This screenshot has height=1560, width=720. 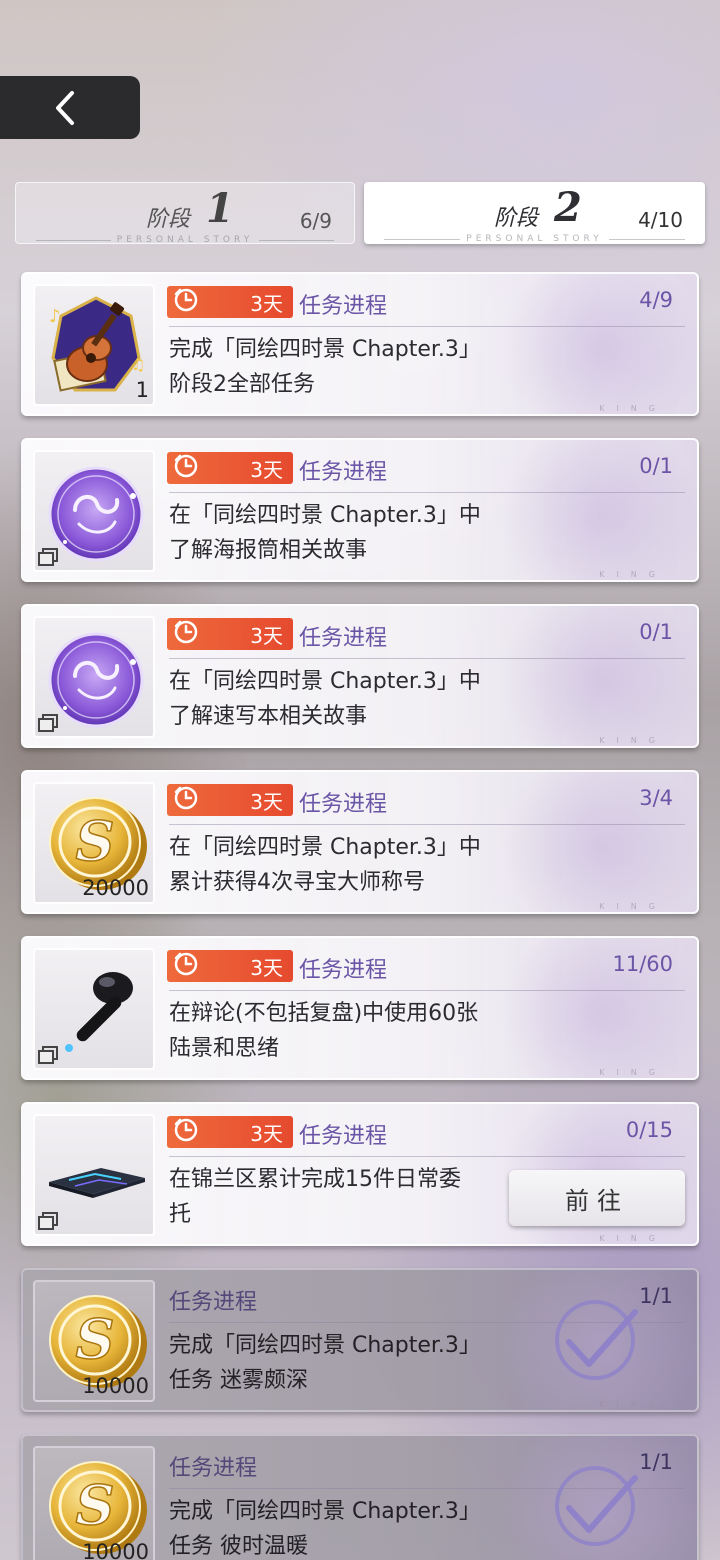 I want to click on go-button: 前往, so click(x=597, y=1198).